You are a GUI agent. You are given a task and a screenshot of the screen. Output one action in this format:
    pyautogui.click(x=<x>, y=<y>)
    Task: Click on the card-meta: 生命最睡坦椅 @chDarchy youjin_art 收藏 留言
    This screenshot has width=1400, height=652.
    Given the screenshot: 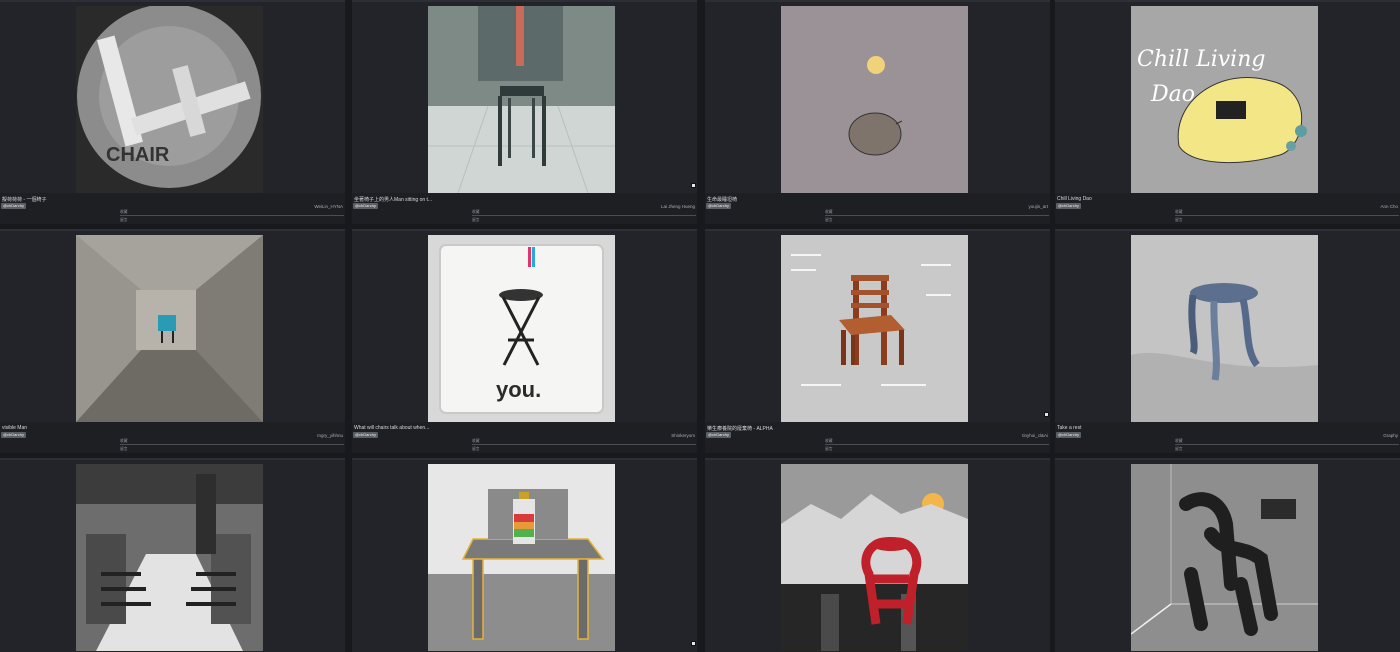 What is the action you would take?
    pyautogui.click(x=877, y=208)
    